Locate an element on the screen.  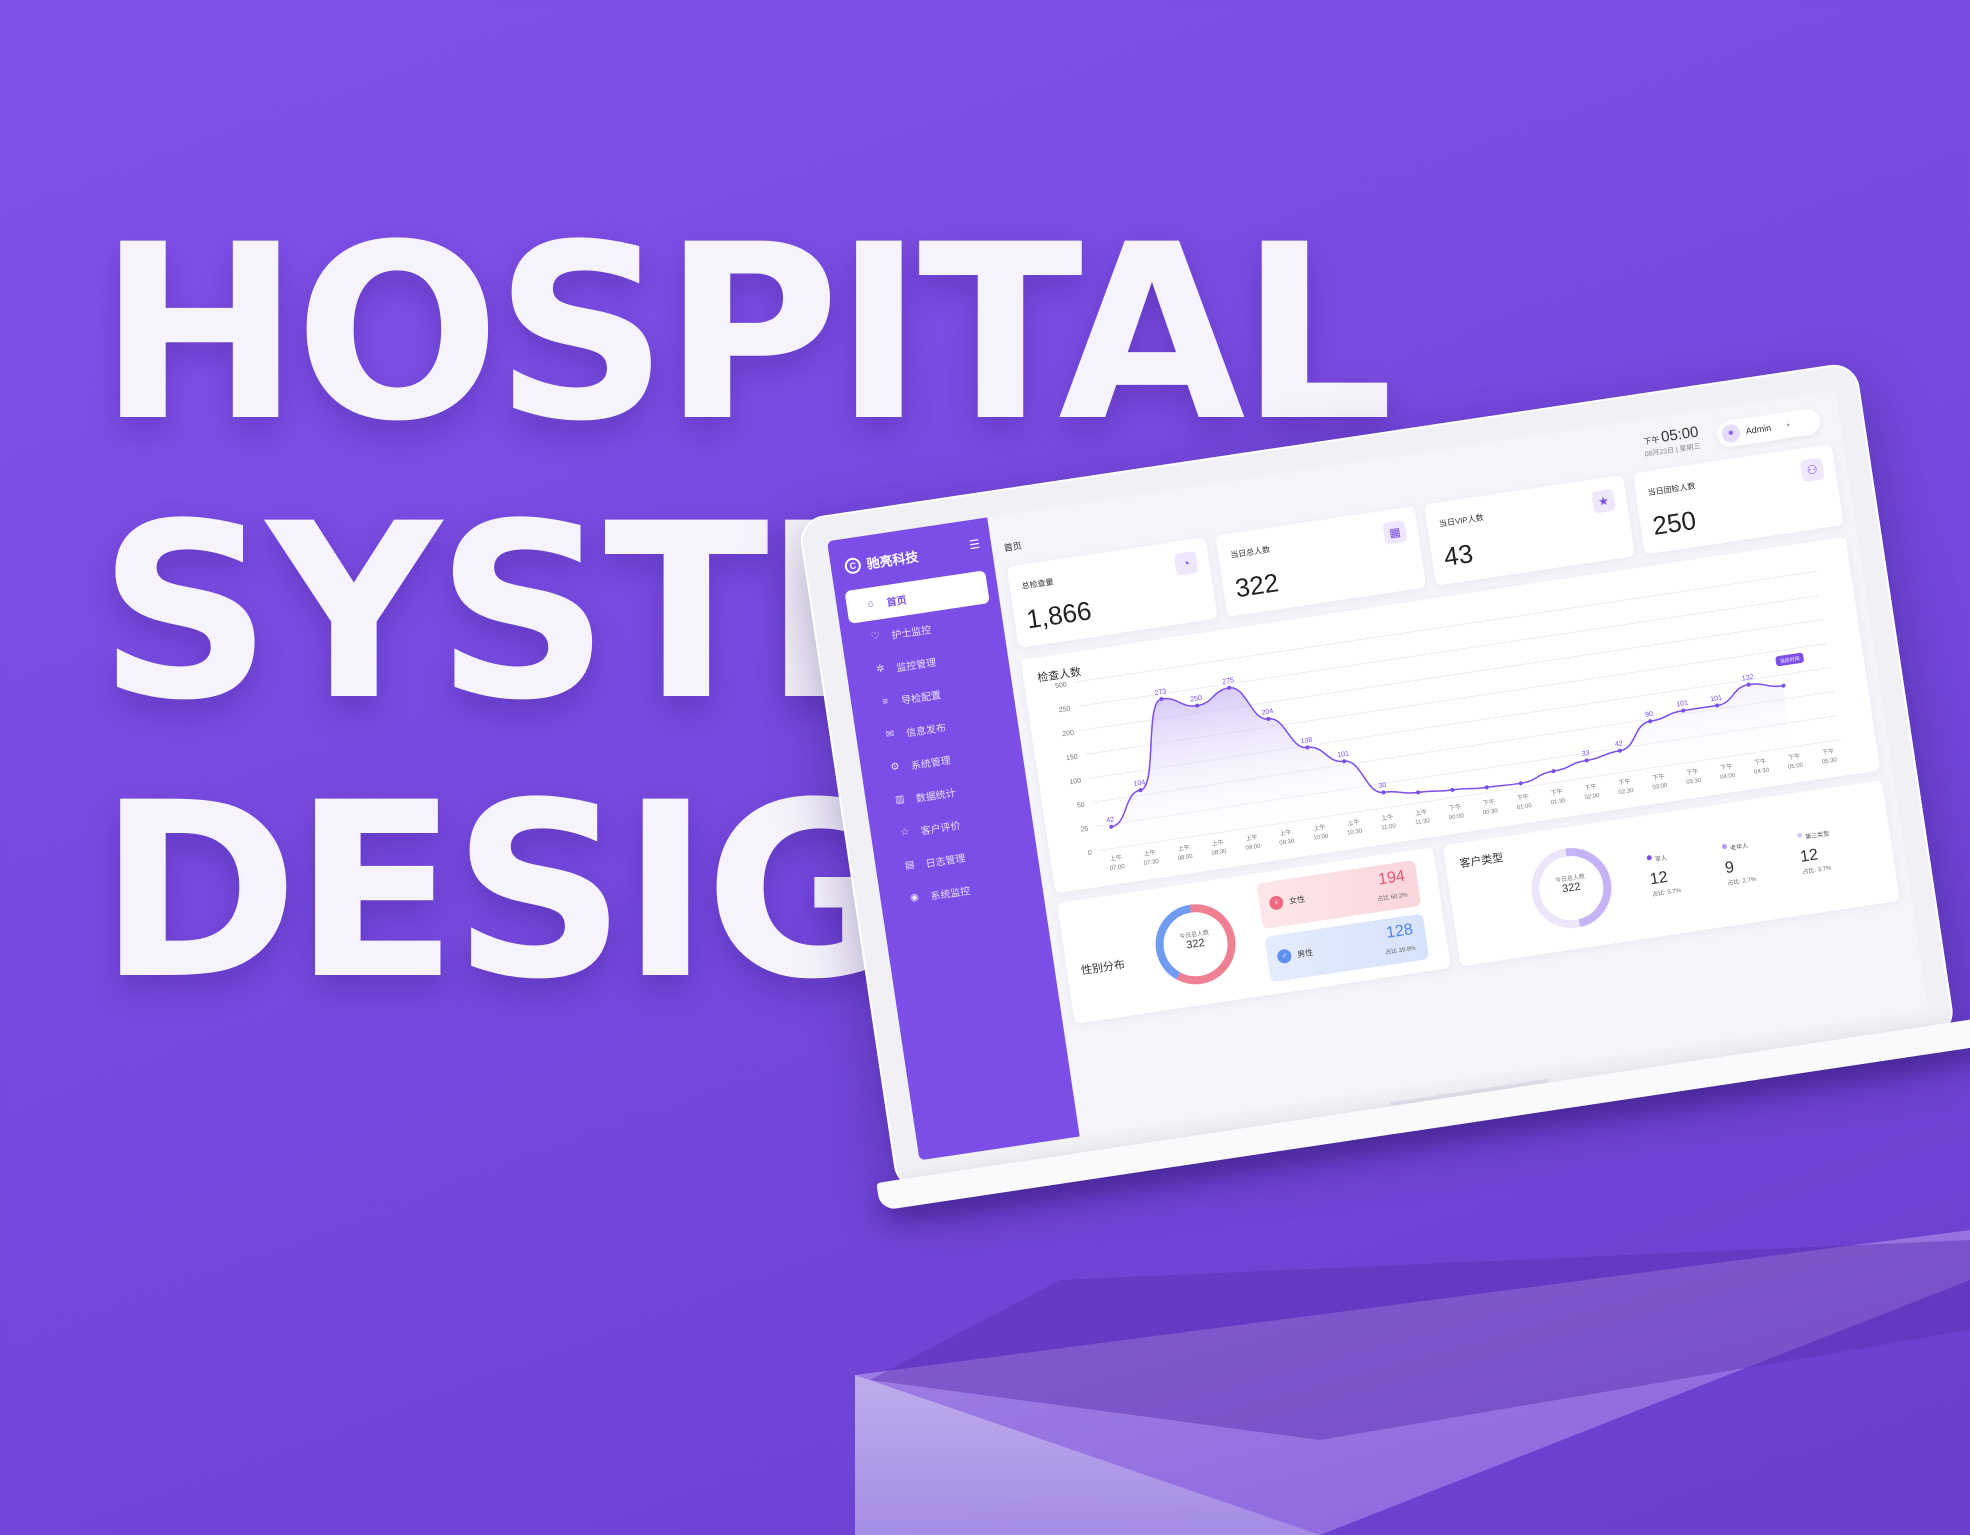
calendar-icon: ▦ is located at coordinates (1395, 532).